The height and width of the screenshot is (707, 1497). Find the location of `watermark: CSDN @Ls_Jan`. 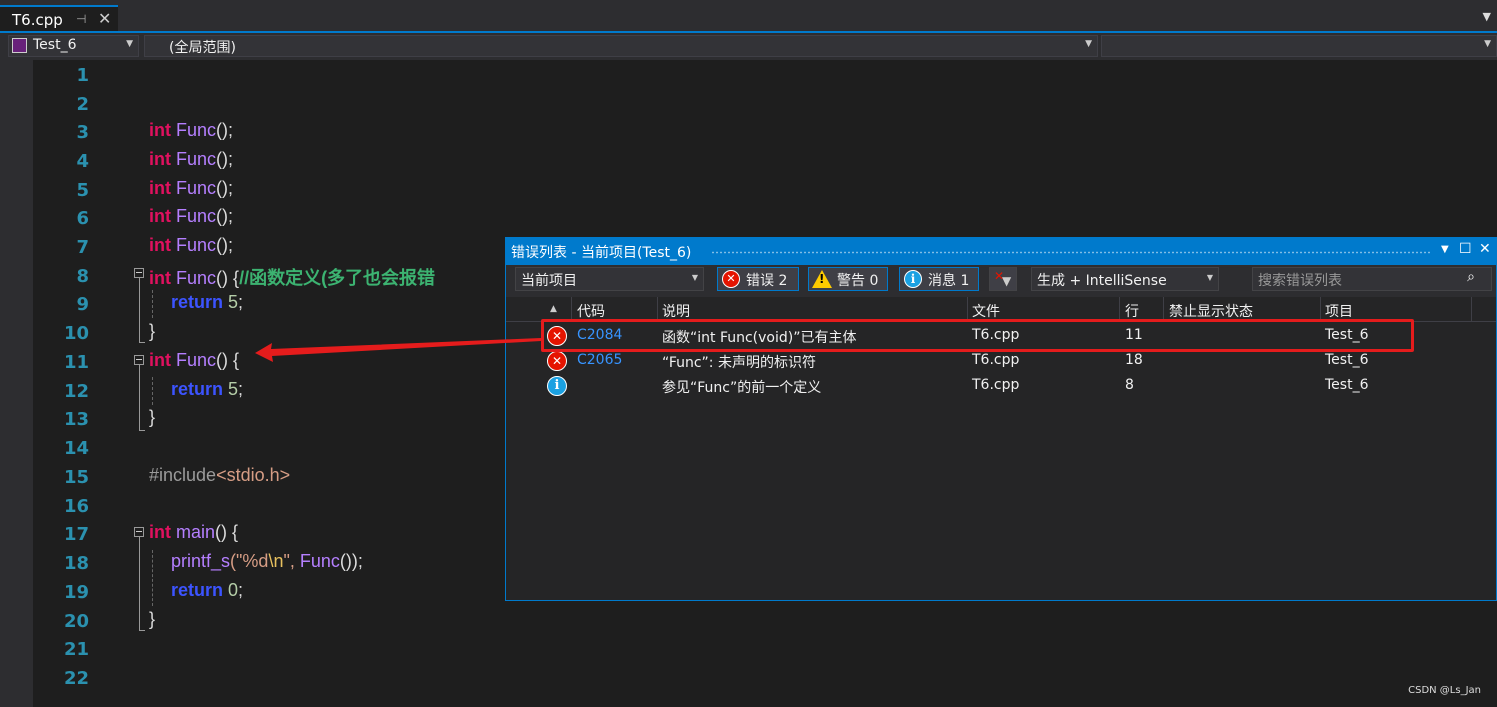

watermark: CSDN @Ls_Jan is located at coordinates (1444, 690).